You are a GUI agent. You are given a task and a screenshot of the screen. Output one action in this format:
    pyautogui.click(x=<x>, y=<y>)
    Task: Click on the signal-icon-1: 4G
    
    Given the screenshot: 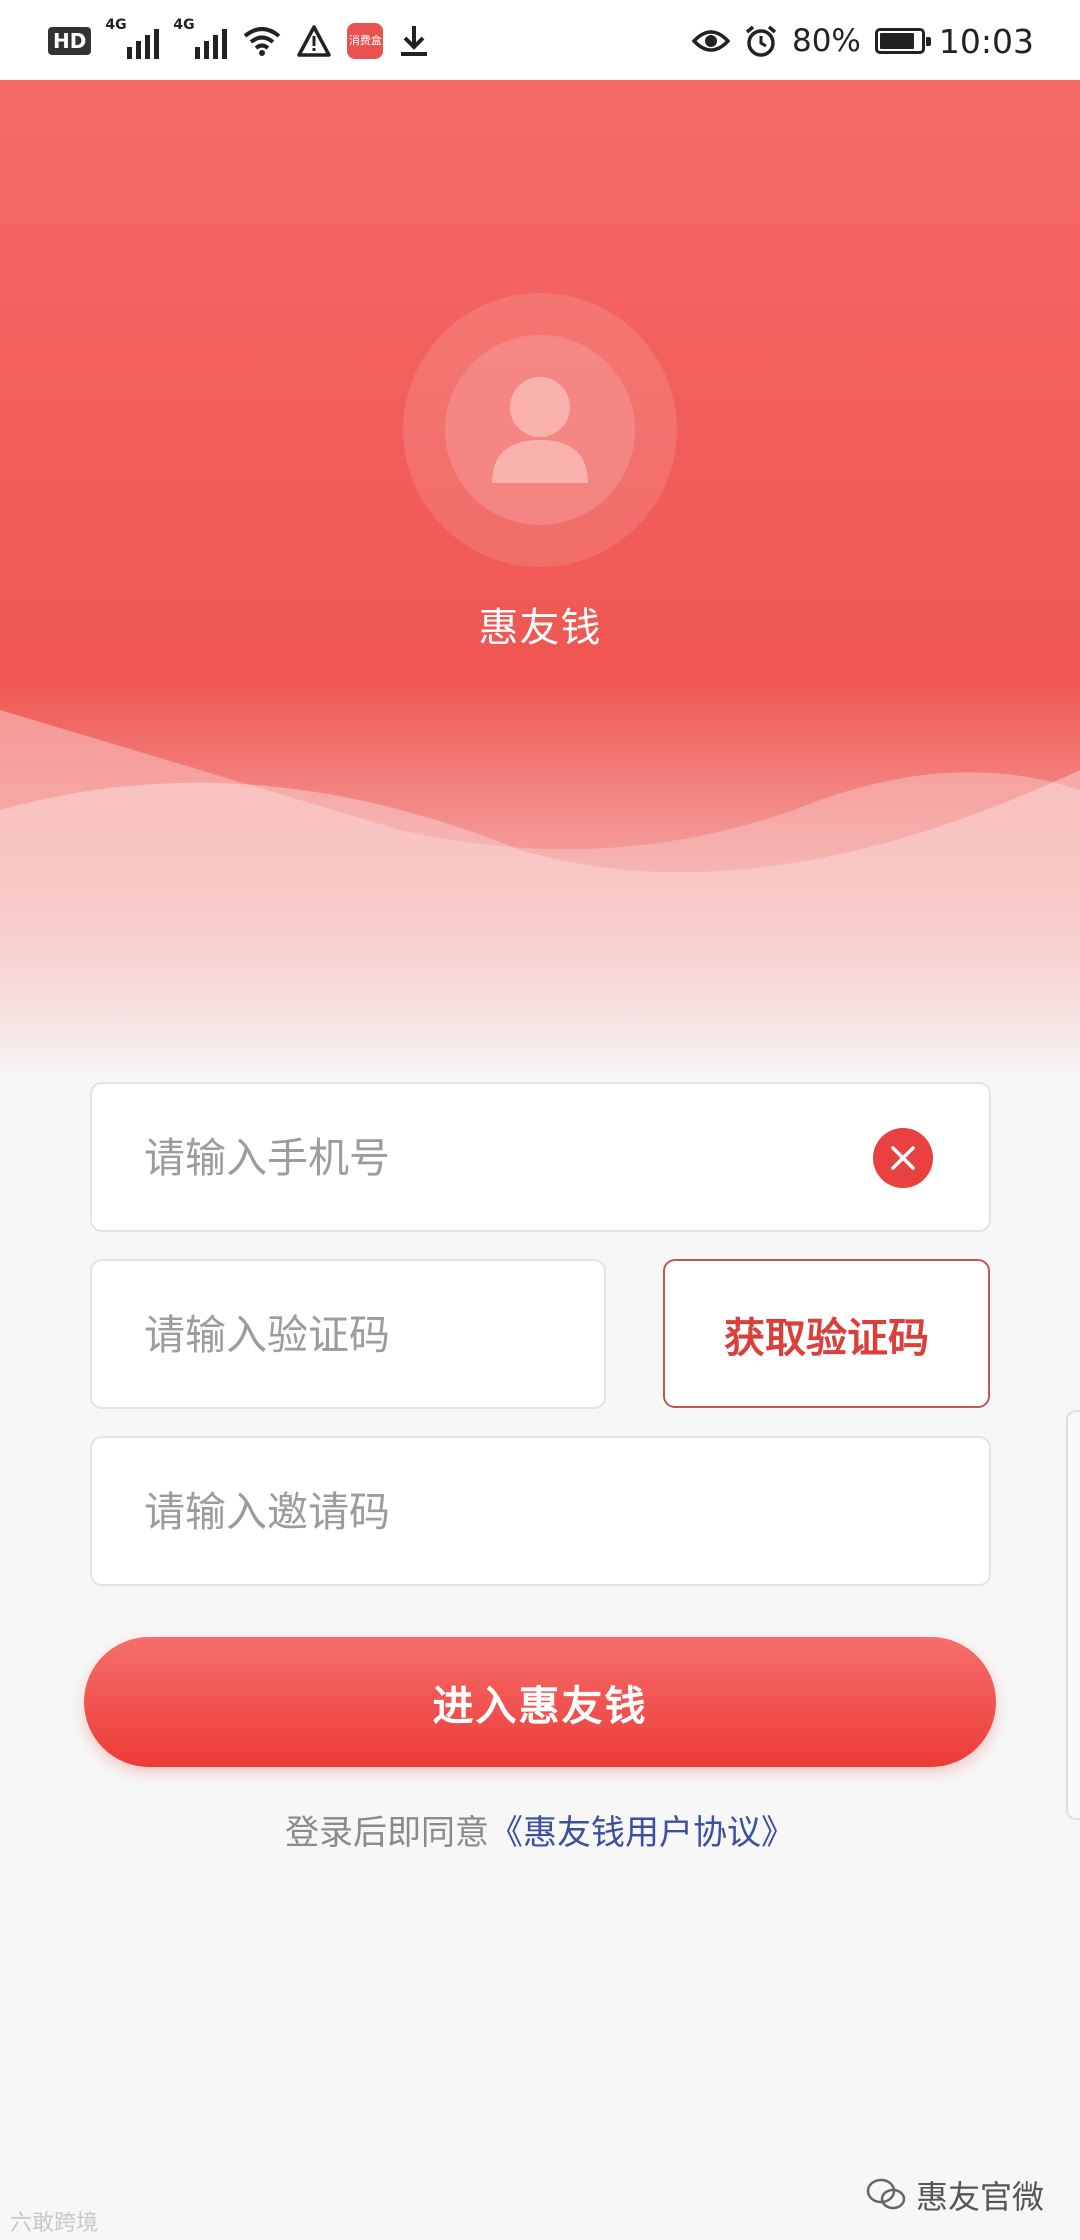 What is the action you would take?
    pyautogui.click(x=132, y=38)
    